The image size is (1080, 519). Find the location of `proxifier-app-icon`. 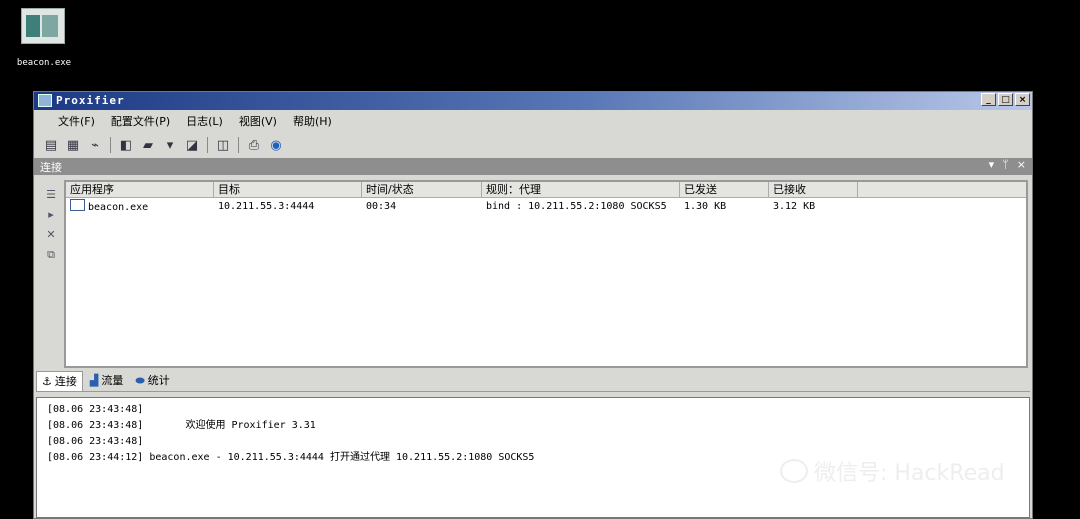

proxifier-app-icon is located at coordinates (45, 100).